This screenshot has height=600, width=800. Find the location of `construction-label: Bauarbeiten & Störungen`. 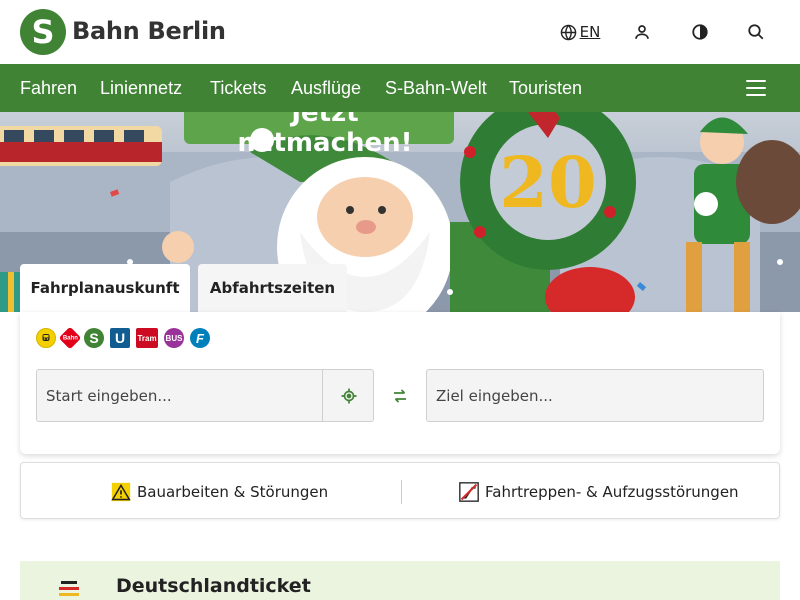

construction-label: Bauarbeiten & Störungen is located at coordinates (233, 491).